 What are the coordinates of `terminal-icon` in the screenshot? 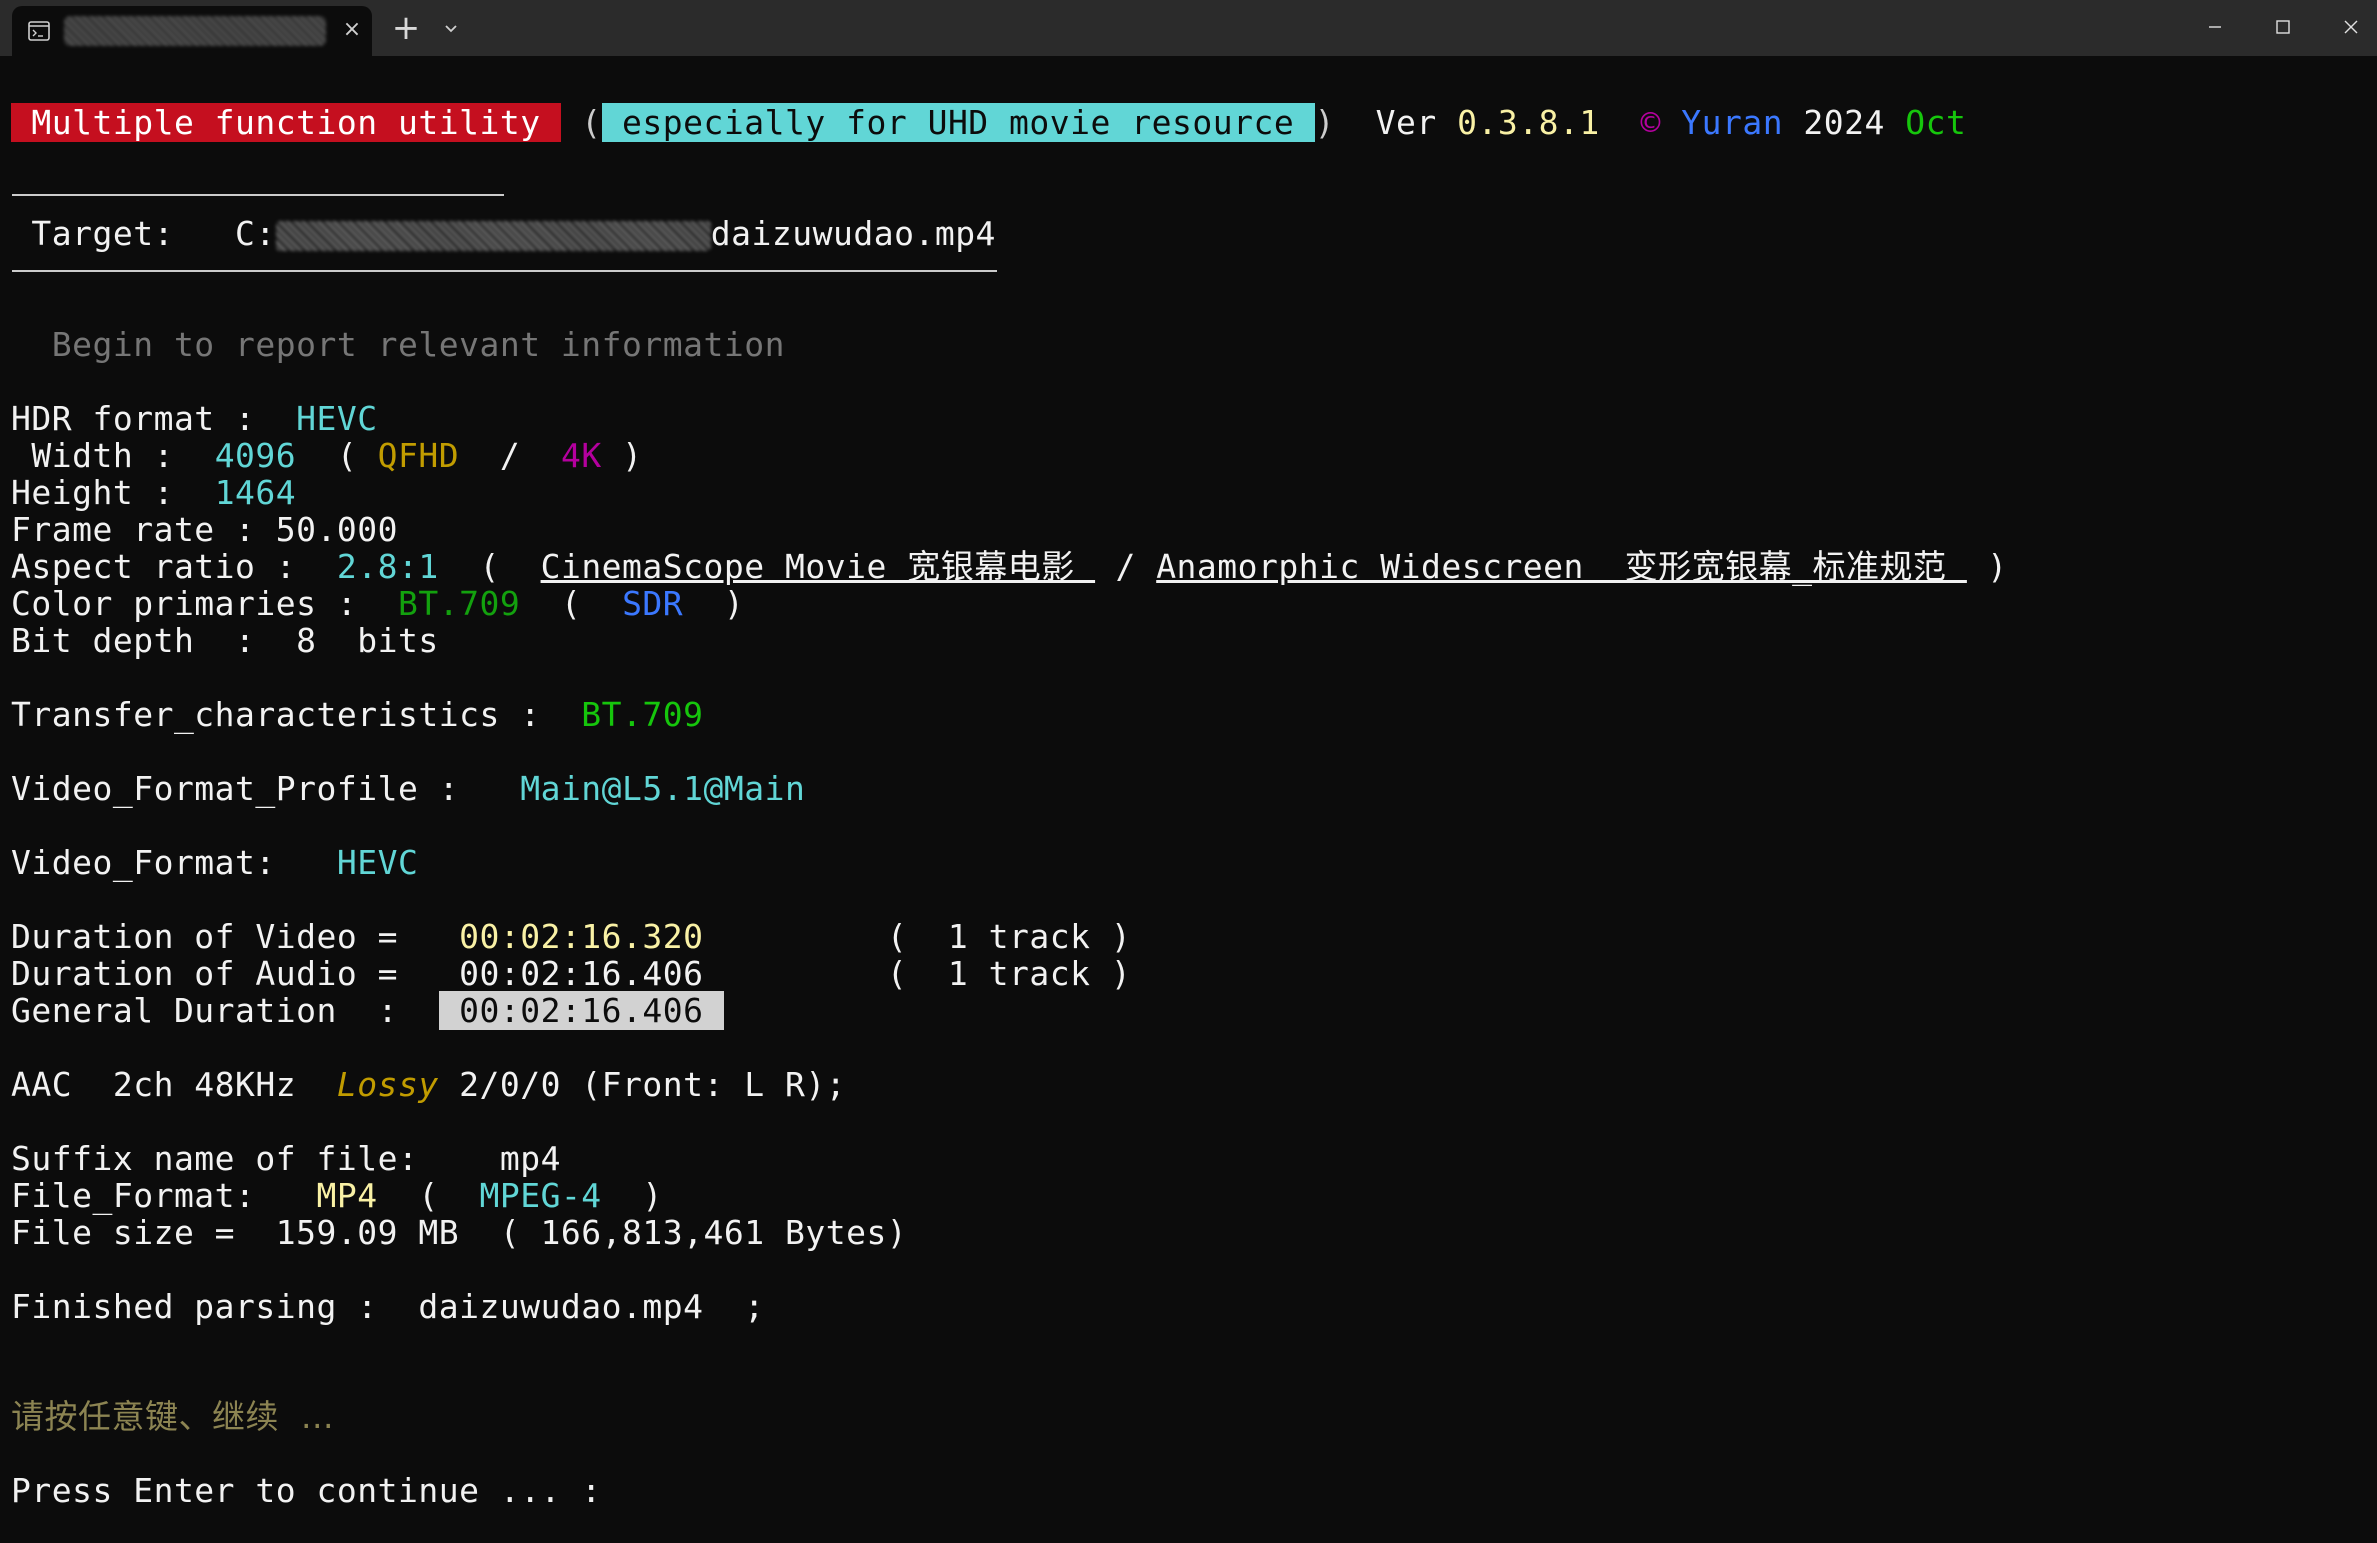 It's located at (39, 31).